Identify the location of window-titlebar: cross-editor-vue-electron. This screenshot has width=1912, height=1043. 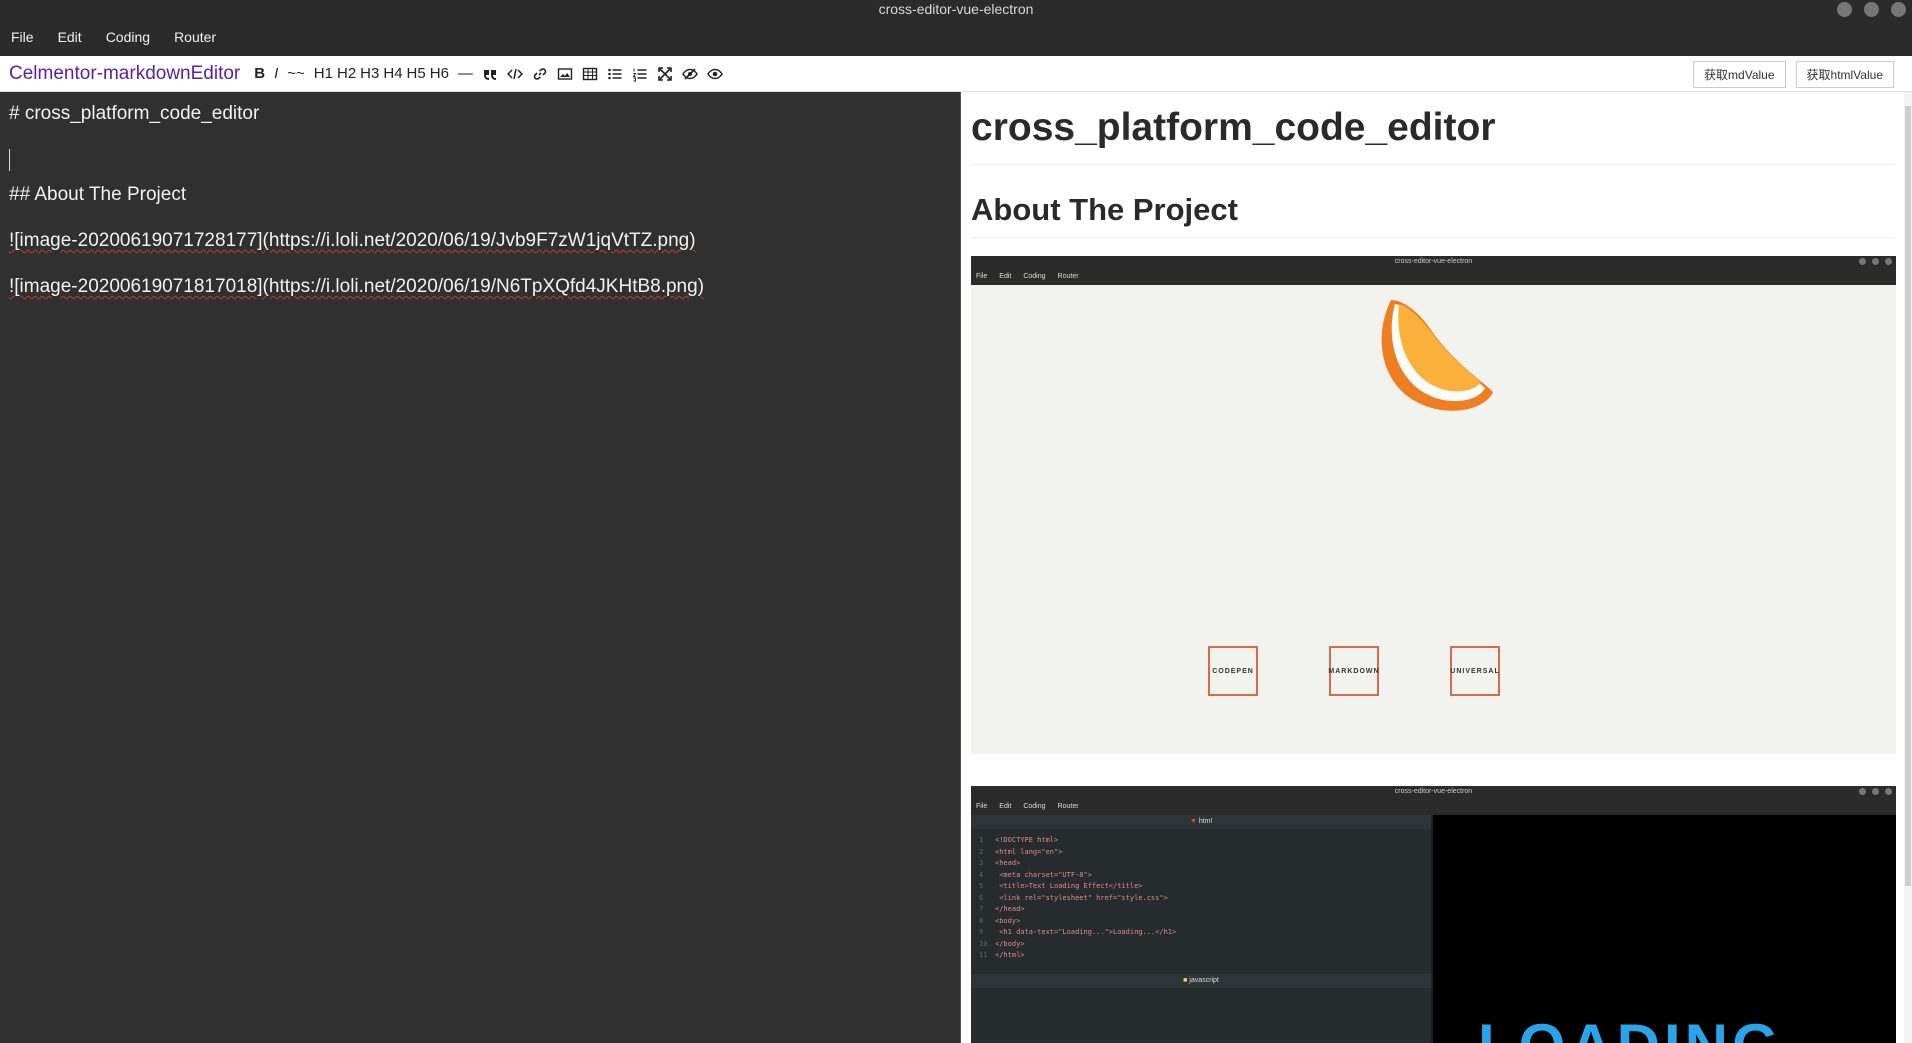
(956, 9).